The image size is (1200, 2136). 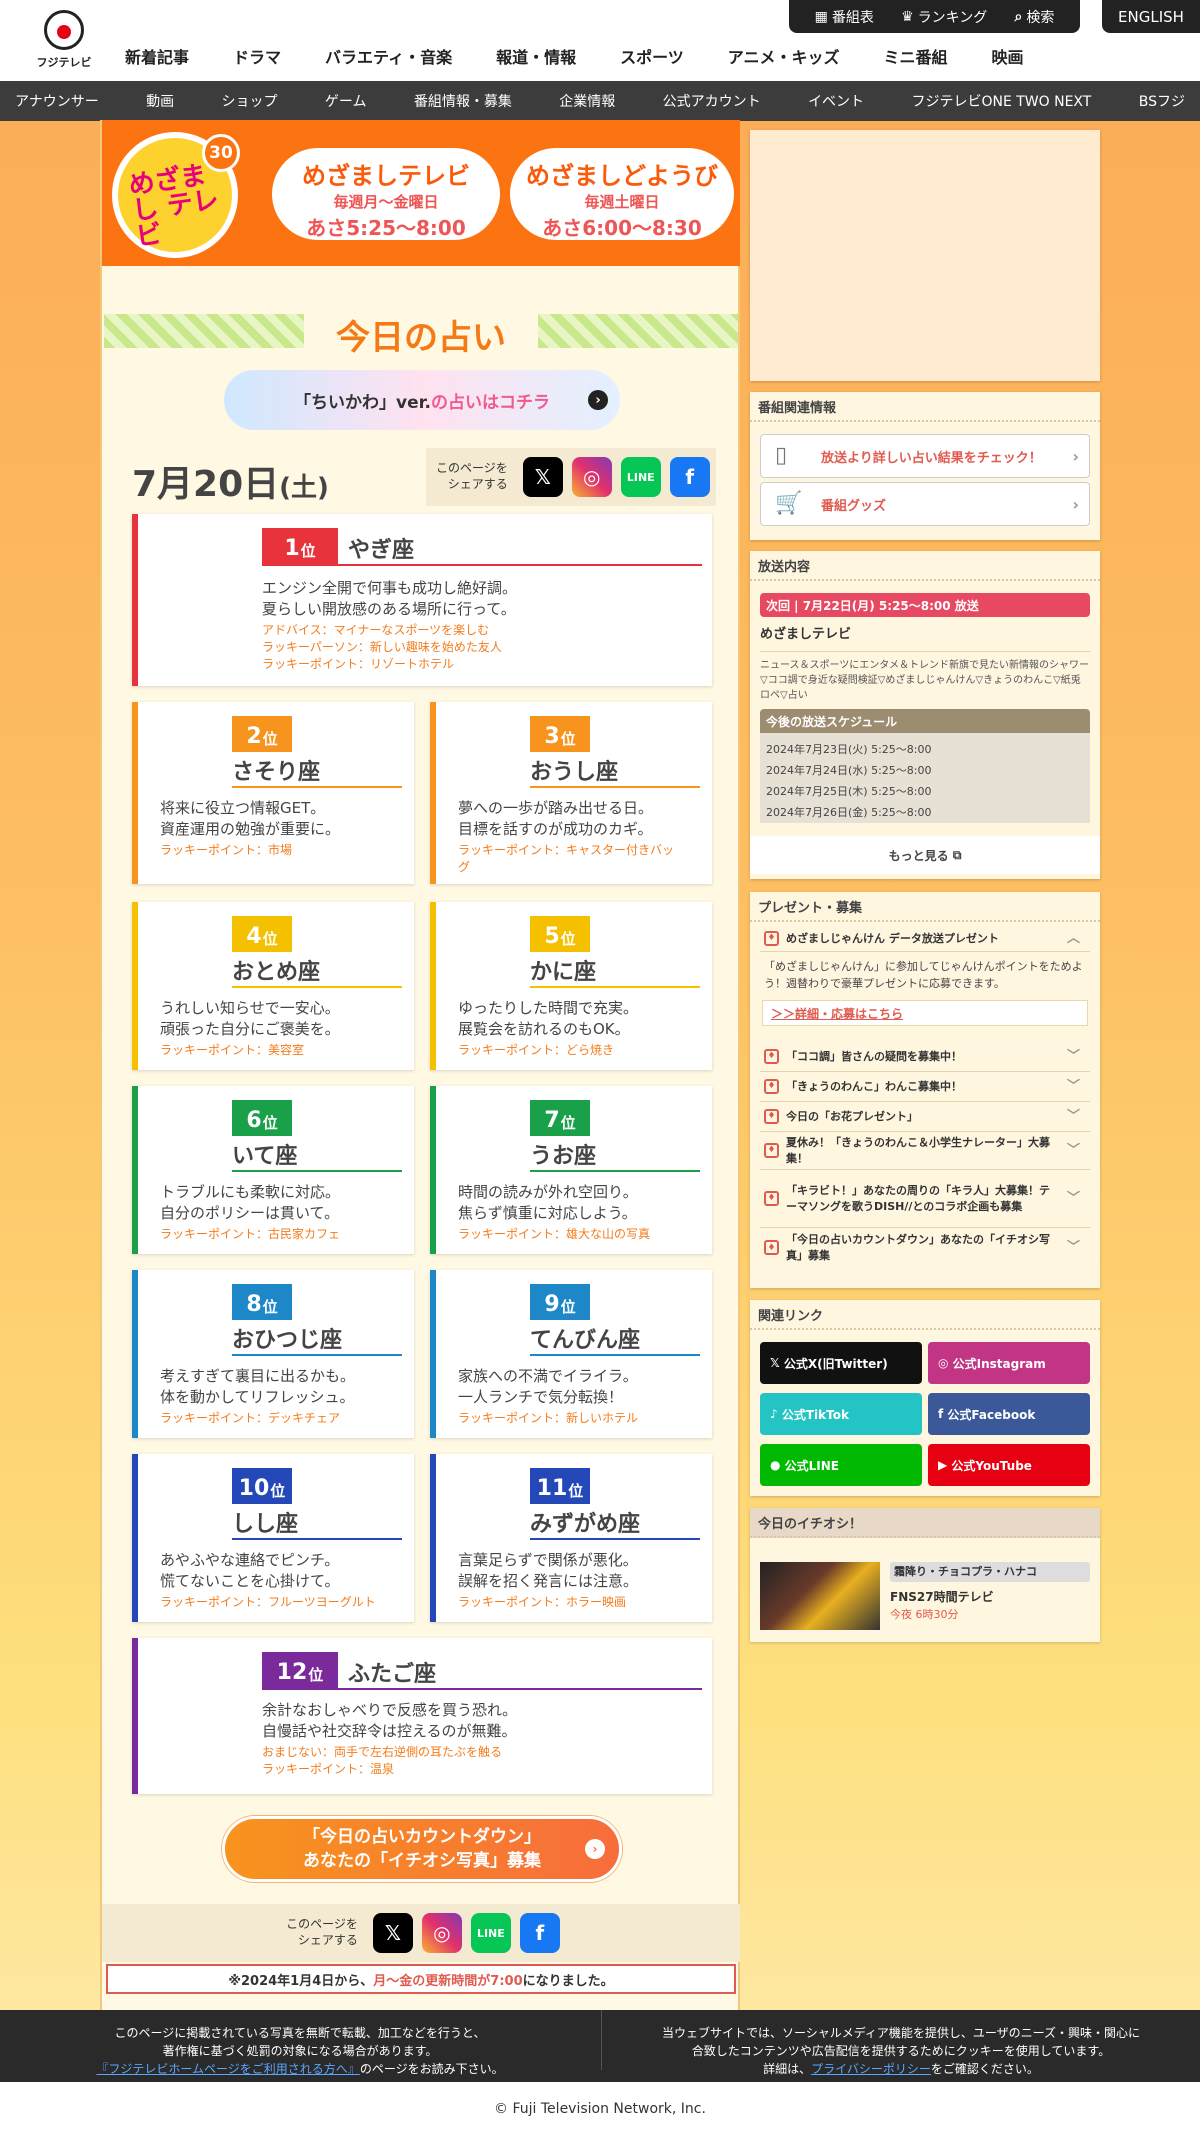 I want to click on present-item-open: ♦ めざましじゃんけん データ放送プレゼント ︿, so click(x=925, y=939).